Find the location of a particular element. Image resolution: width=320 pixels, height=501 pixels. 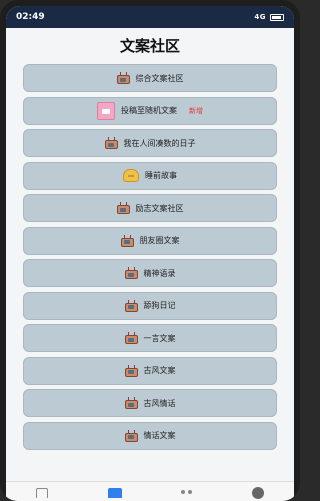

signal-icon: 4G is located at coordinates (260, 17).